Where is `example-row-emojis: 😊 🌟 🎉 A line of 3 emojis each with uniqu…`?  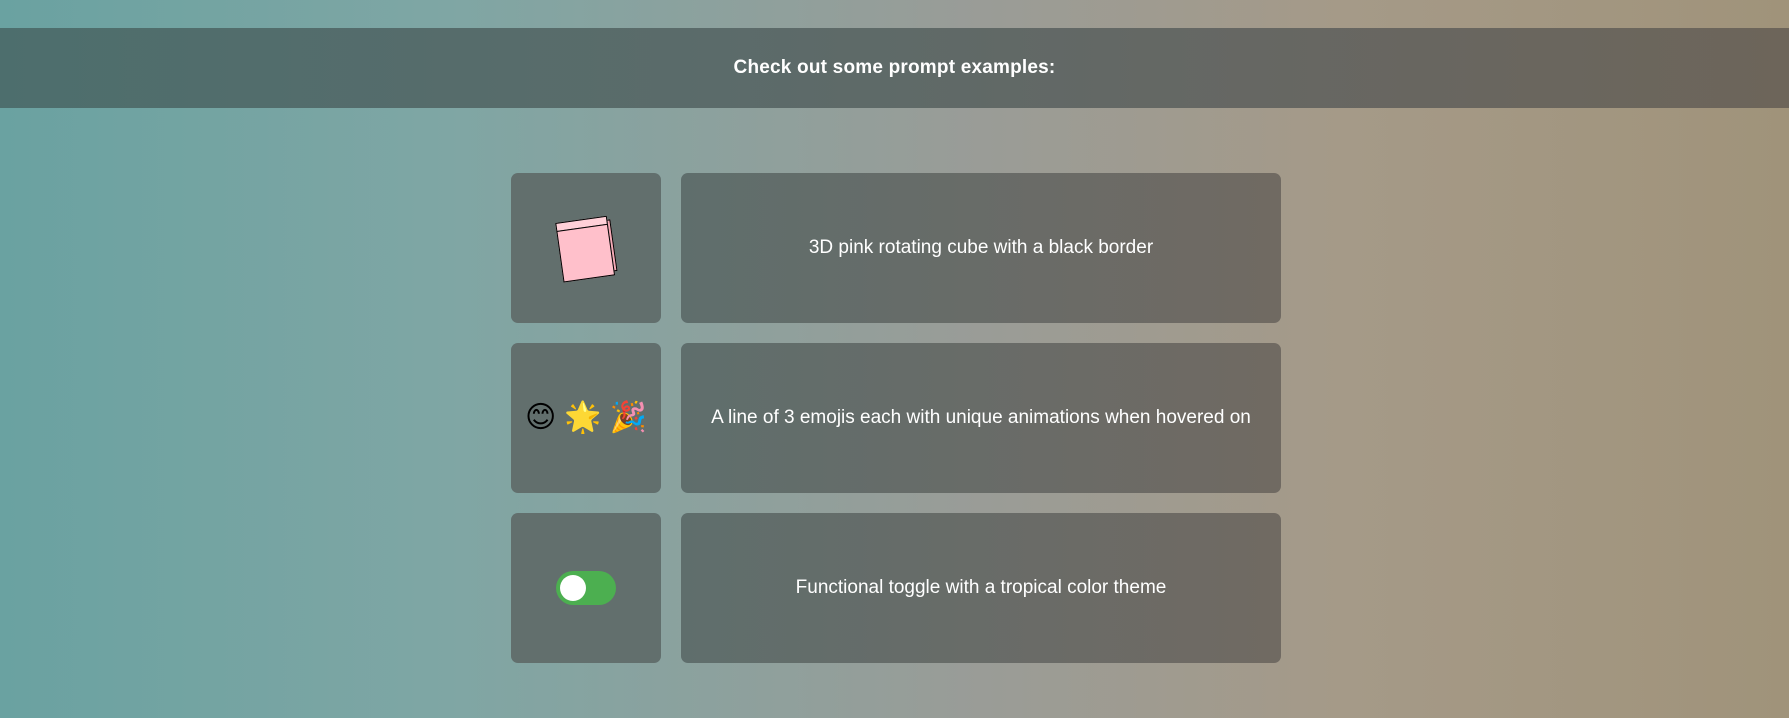
example-row-emojis: 😊 🌟 🎉 A line of 3 emojis each with uniqu… is located at coordinates (896, 418).